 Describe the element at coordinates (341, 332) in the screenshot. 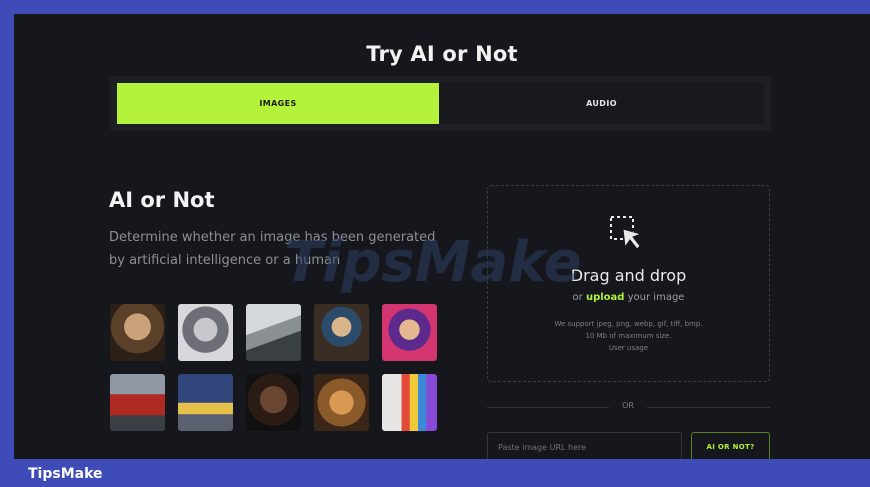

I see `example-image-pearl-earring` at that location.